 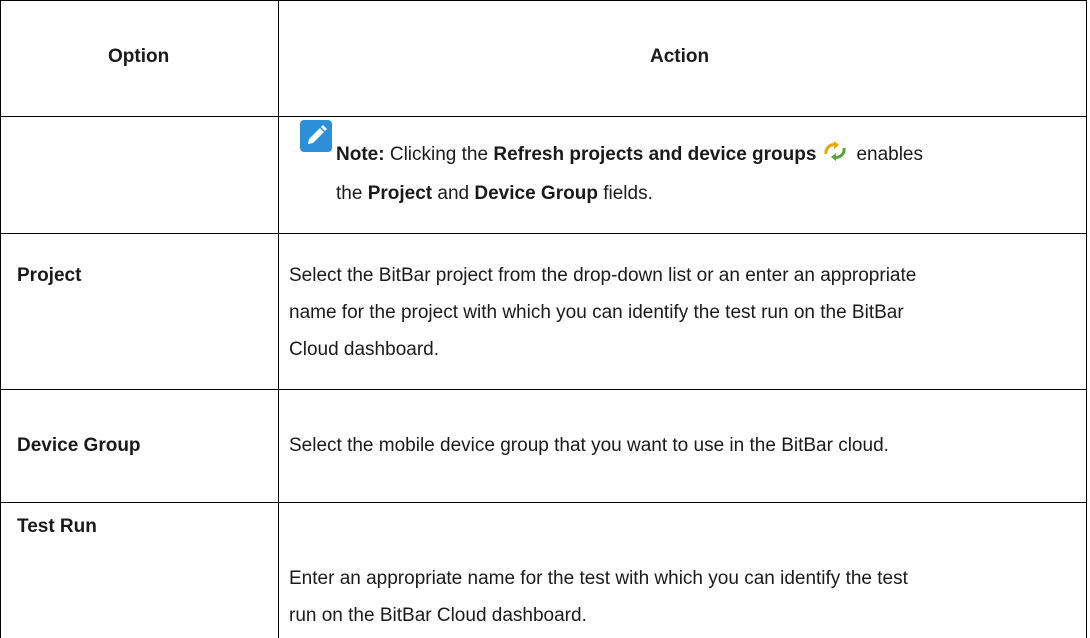 What do you see at coordinates (349, 193) in the screenshot?
I see `note-text: the` at bounding box center [349, 193].